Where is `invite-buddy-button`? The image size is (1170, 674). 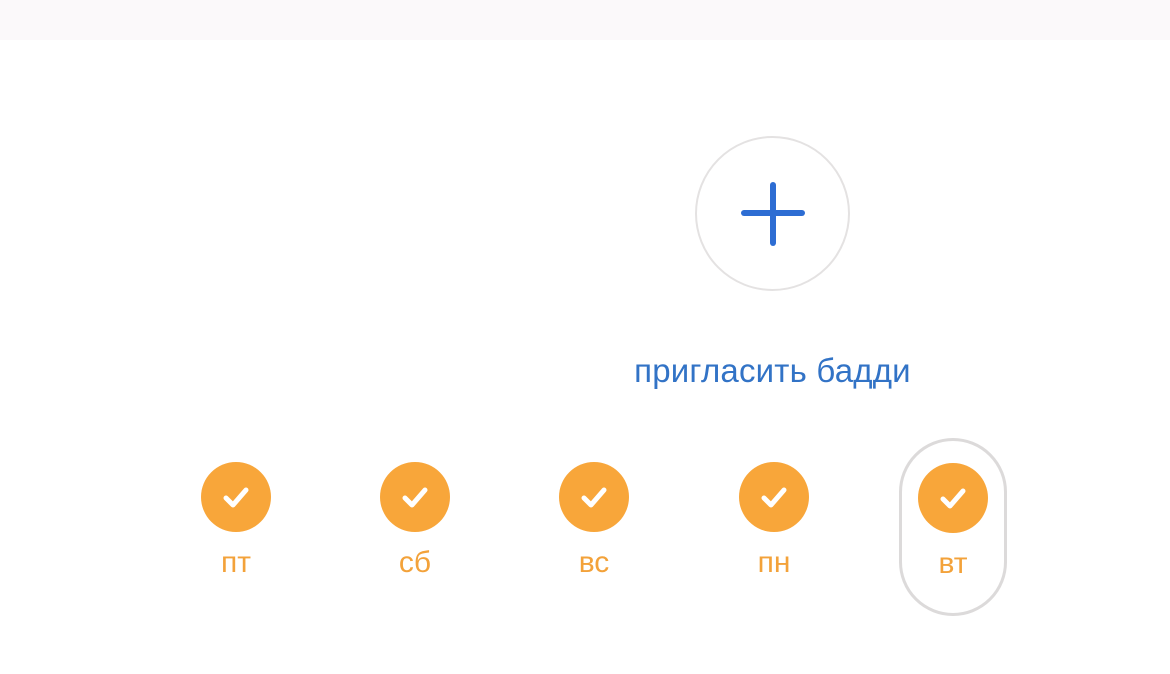
invite-buddy-button is located at coordinates (772, 213).